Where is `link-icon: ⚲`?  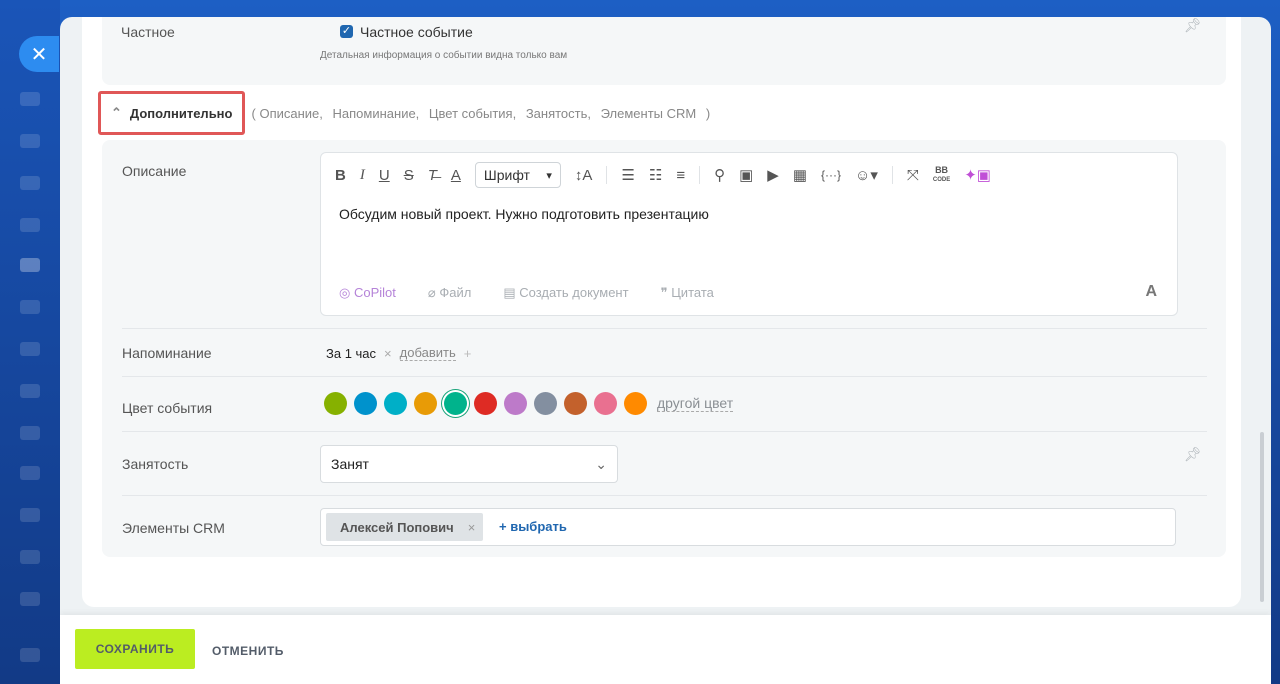 link-icon: ⚲ is located at coordinates (719, 175).